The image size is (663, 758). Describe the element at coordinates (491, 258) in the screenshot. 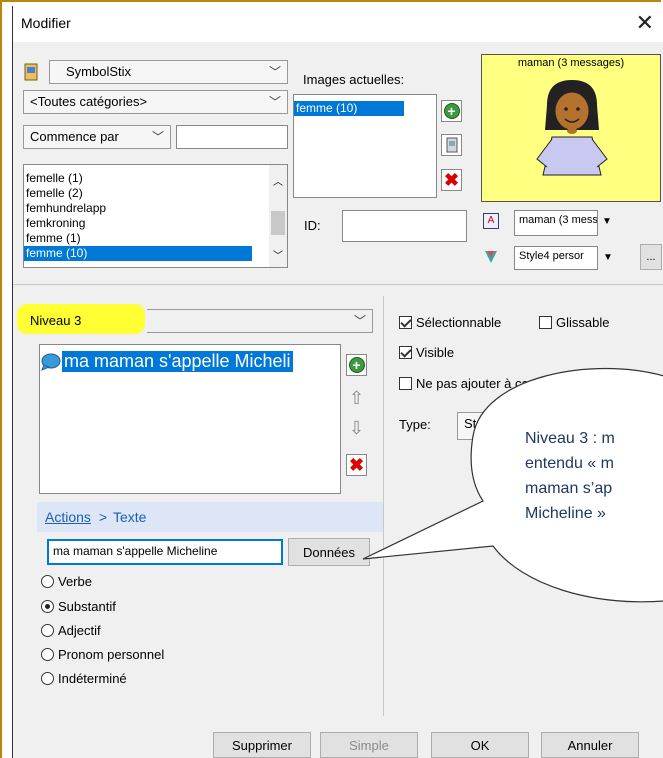

I see `style-icon` at that location.